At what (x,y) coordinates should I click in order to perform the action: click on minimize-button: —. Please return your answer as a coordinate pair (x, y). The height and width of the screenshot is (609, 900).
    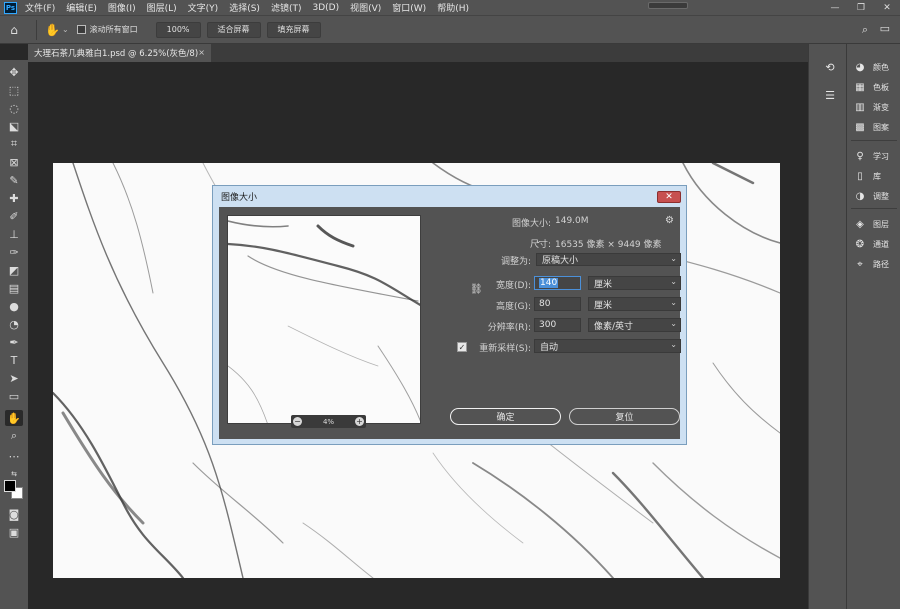
    Looking at the image, I should click on (835, 7).